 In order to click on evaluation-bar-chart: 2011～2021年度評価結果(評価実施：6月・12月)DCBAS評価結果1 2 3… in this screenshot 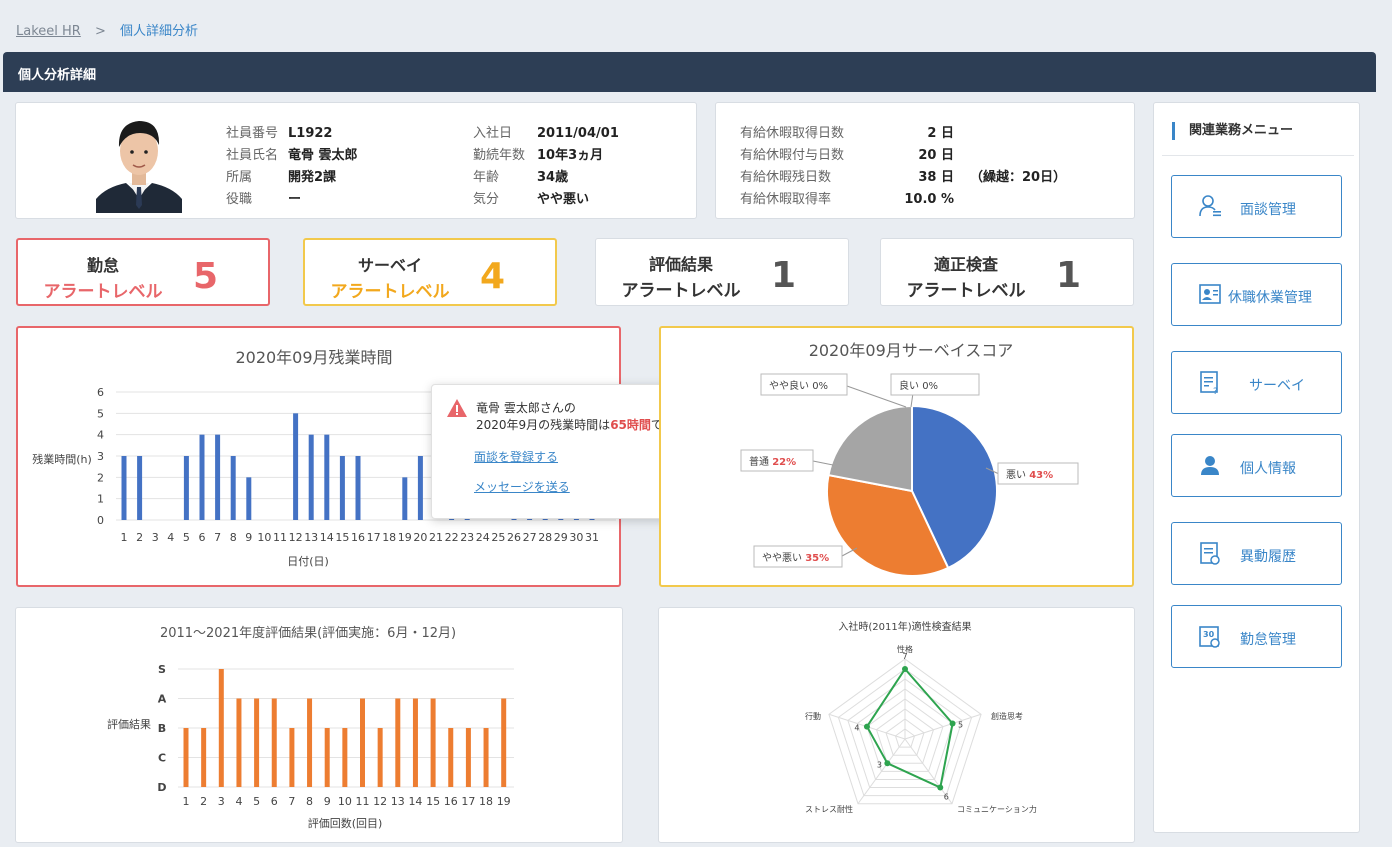, I will do `click(310, 727)`.